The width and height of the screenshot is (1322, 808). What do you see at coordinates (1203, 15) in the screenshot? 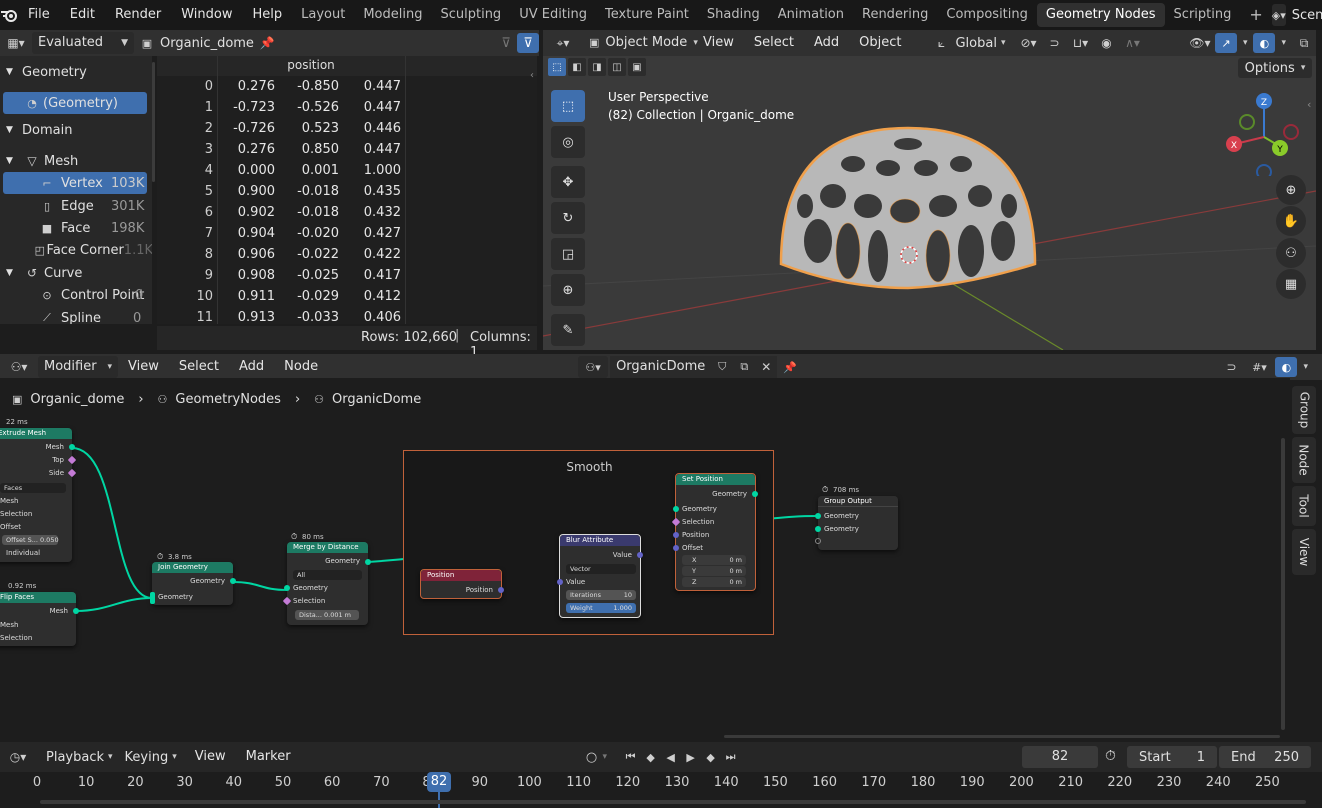
I see `tab-scripting: Scripting` at bounding box center [1203, 15].